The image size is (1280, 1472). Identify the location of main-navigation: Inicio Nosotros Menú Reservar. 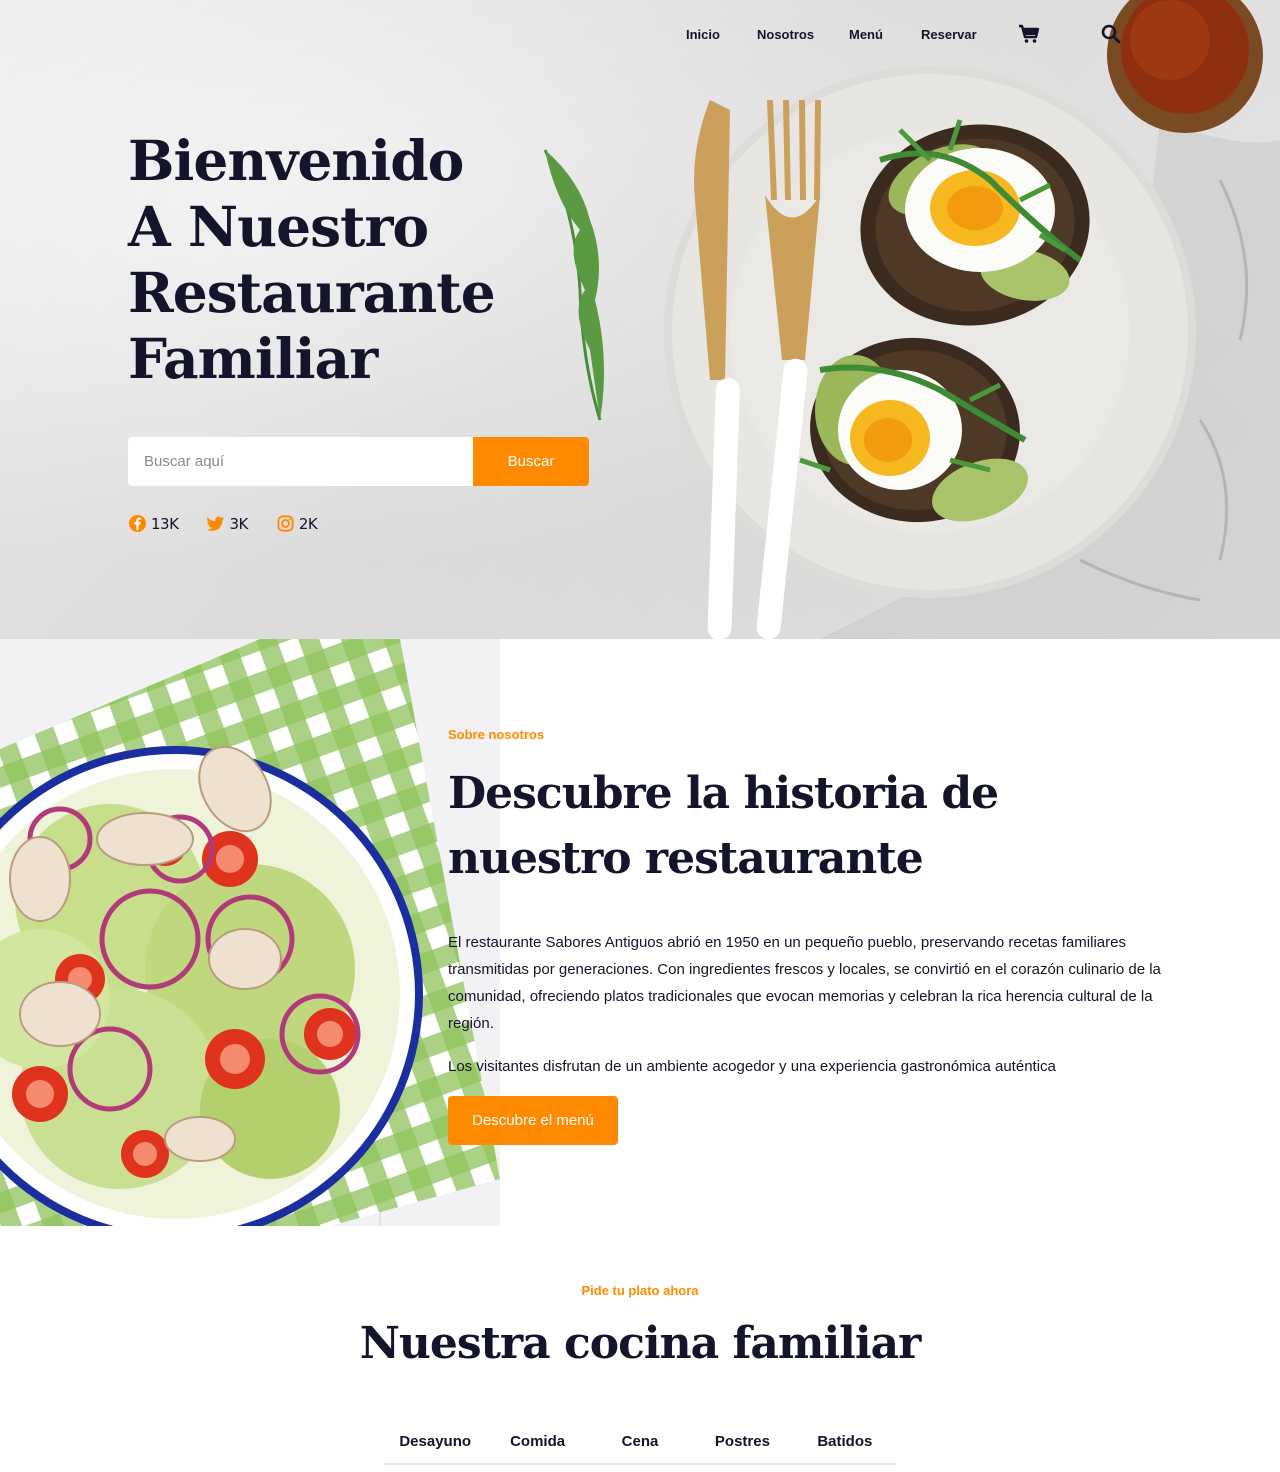
(640, 35).